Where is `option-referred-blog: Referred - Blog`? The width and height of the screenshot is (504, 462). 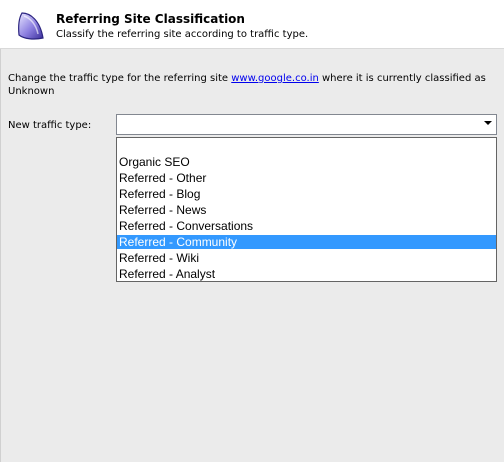 option-referred-blog: Referred - Blog is located at coordinates (306, 194).